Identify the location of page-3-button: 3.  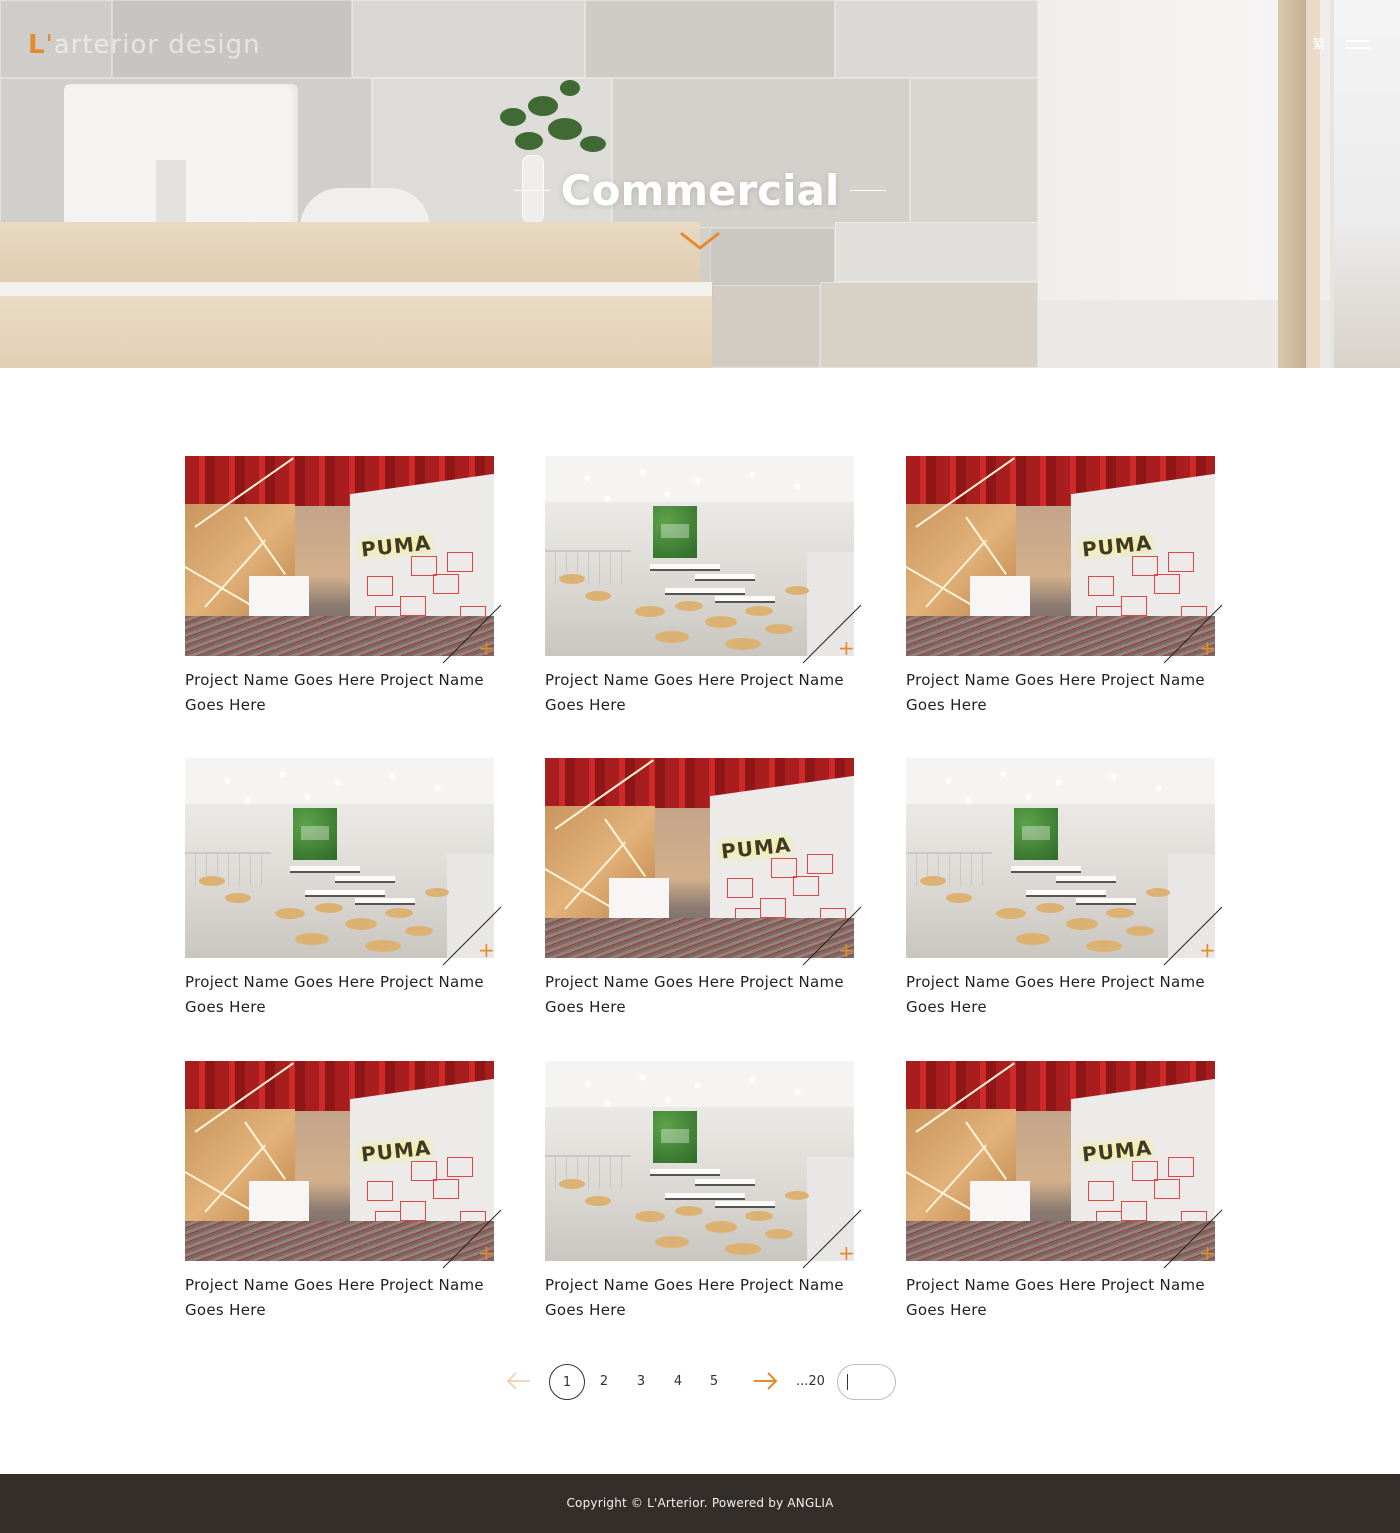
(641, 1382).